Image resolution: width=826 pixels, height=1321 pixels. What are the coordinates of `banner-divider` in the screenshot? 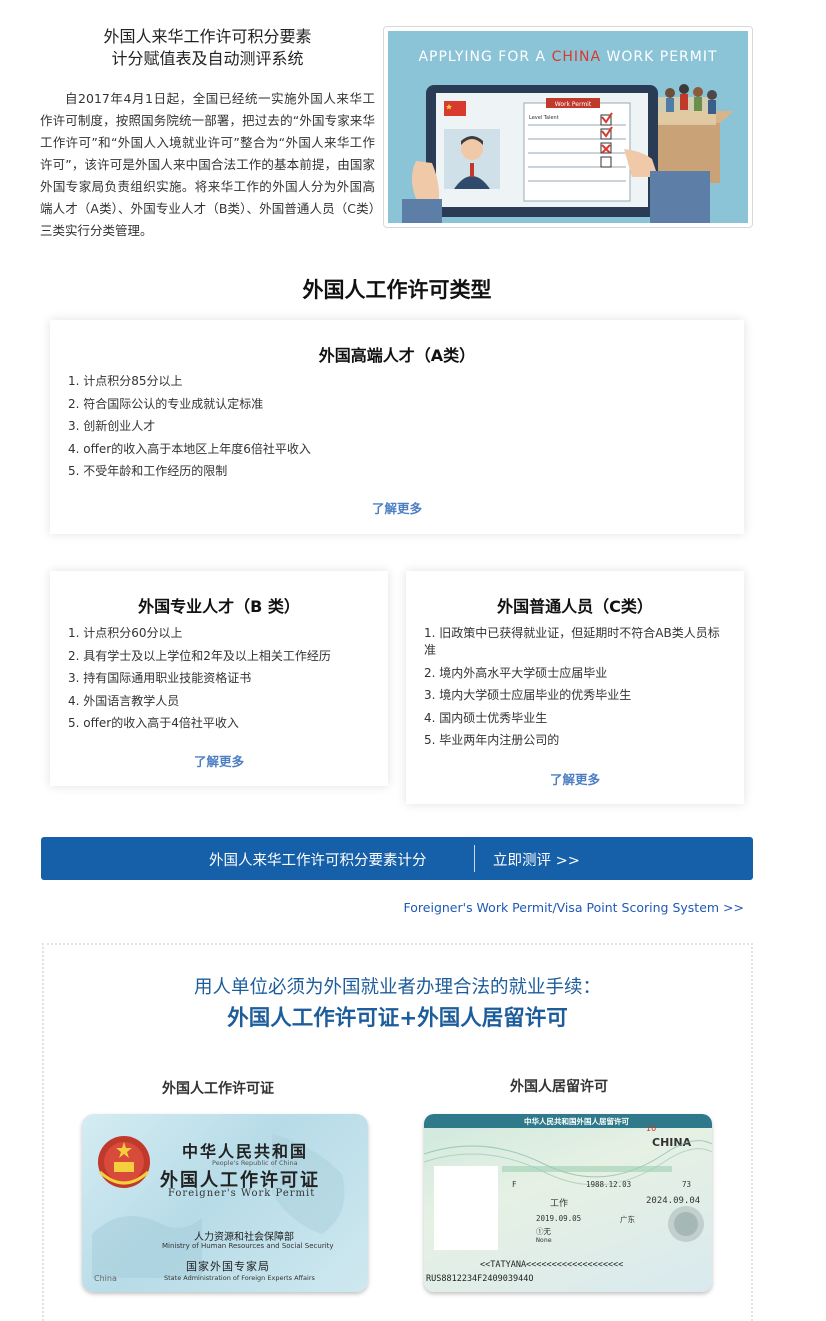 It's located at (474, 858).